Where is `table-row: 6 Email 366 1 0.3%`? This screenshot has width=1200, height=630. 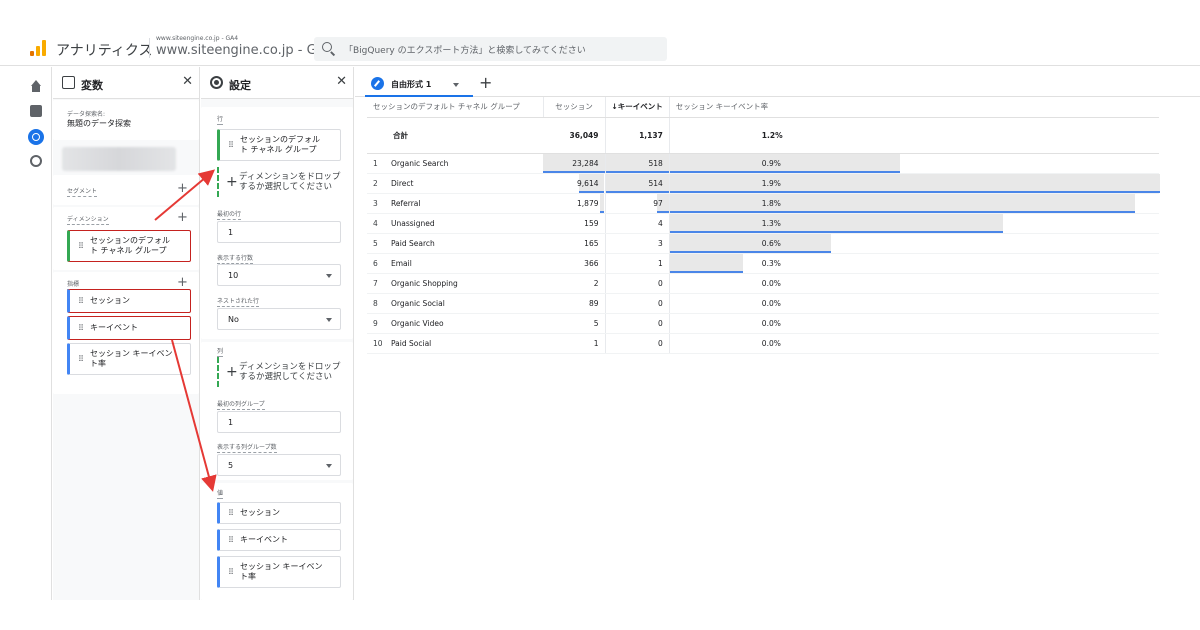 table-row: 6 Email 366 1 0.3% is located at coordinates (763, 263).